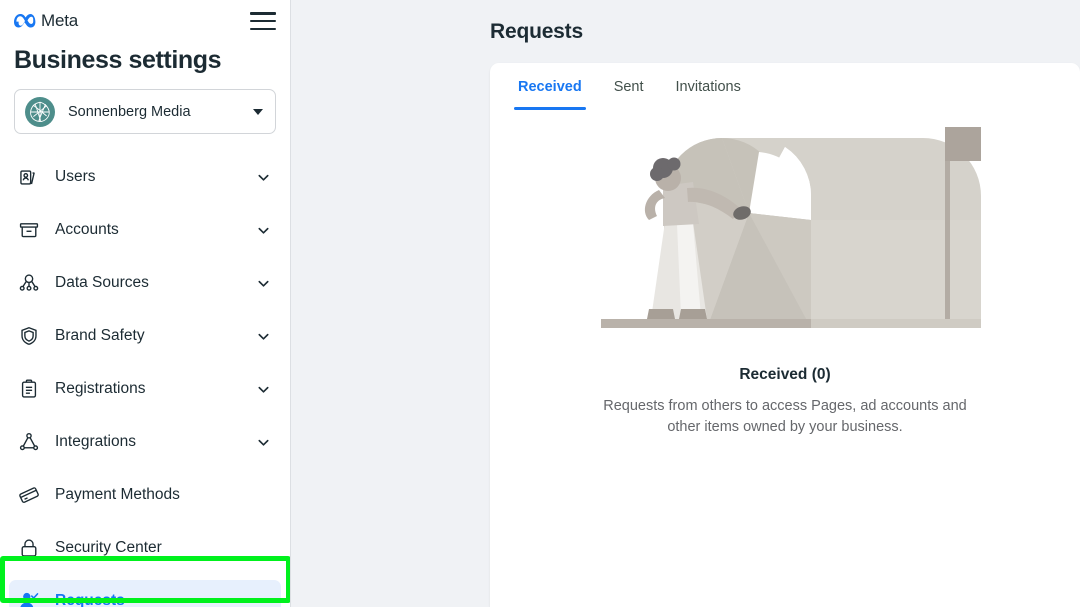 This screenshot has width=1080, height=607. I want to click on meta-infinity-mark-icon, so click(25, 21).